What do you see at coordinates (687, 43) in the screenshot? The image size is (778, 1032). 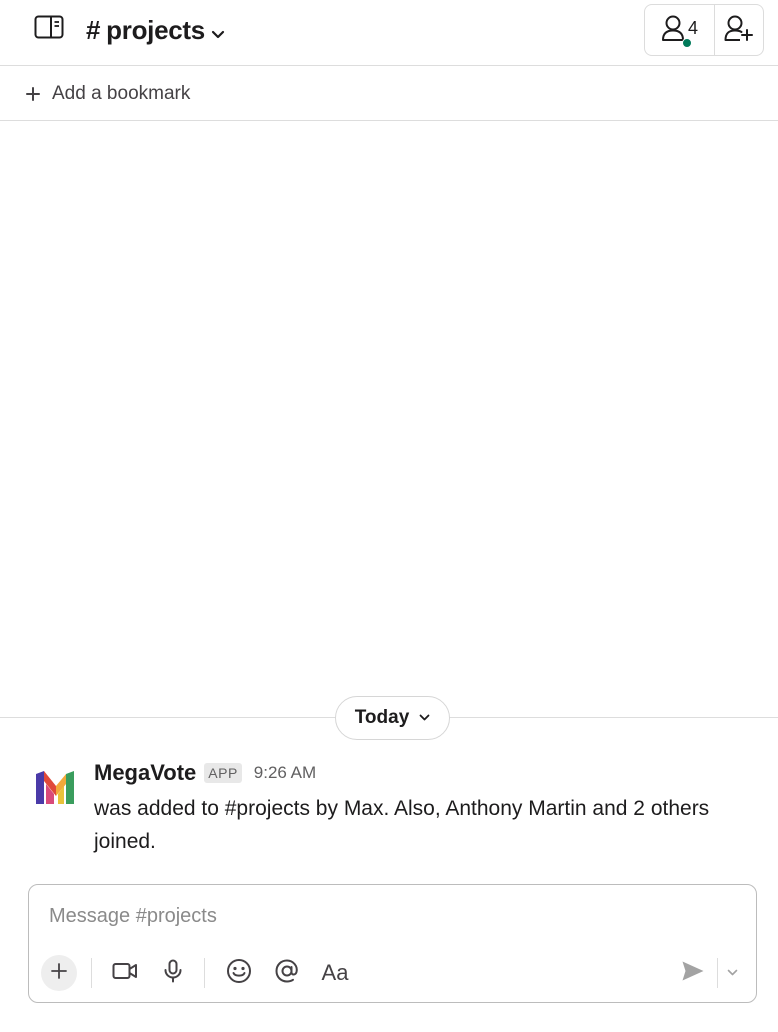 I see `online-status-dot` at bounding box center [687, 43].